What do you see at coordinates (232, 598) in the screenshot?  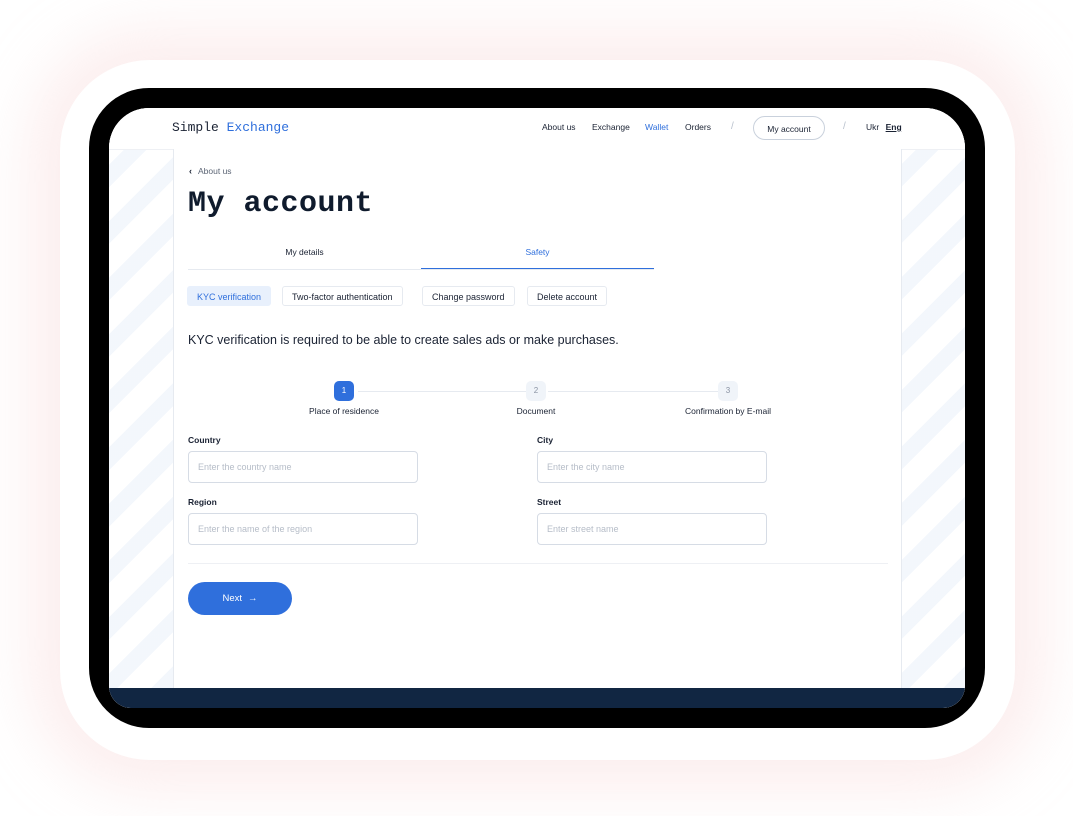 I see `next-button-label: Next` at bounding box center [232, 598].